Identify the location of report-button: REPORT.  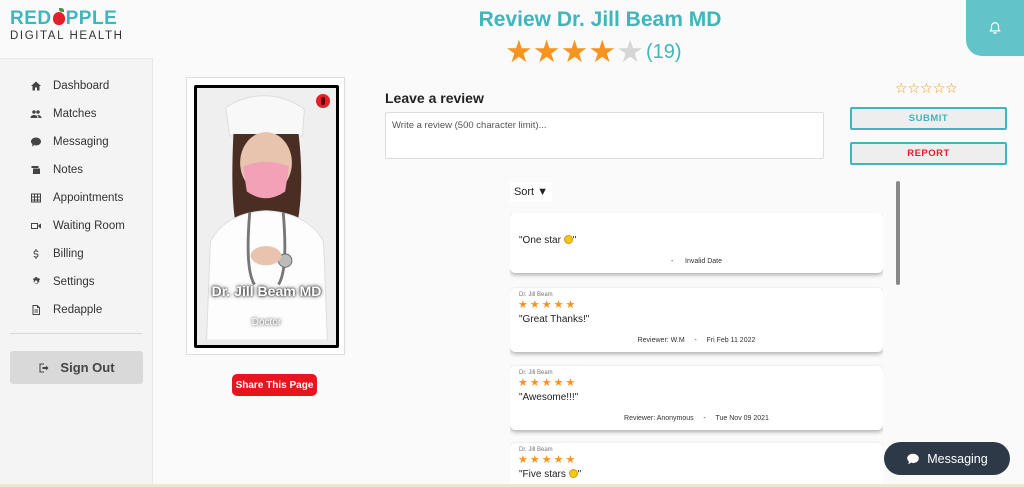
(928, 153).